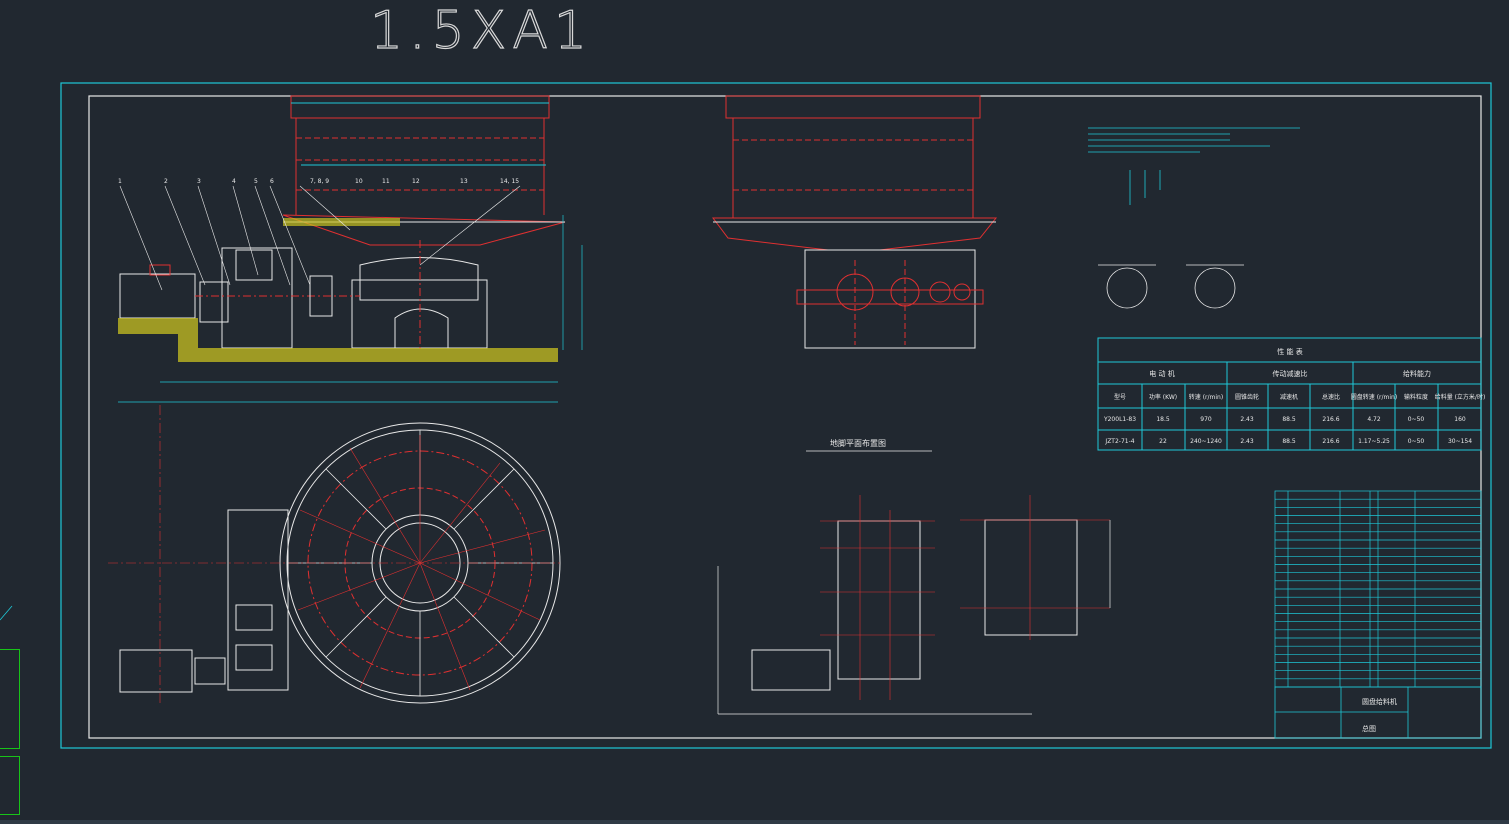 Image resolution: width=1509 pixels, height=824 pixels. I want to click on spec-table-title: 性 能 表, so click(1289, 351).